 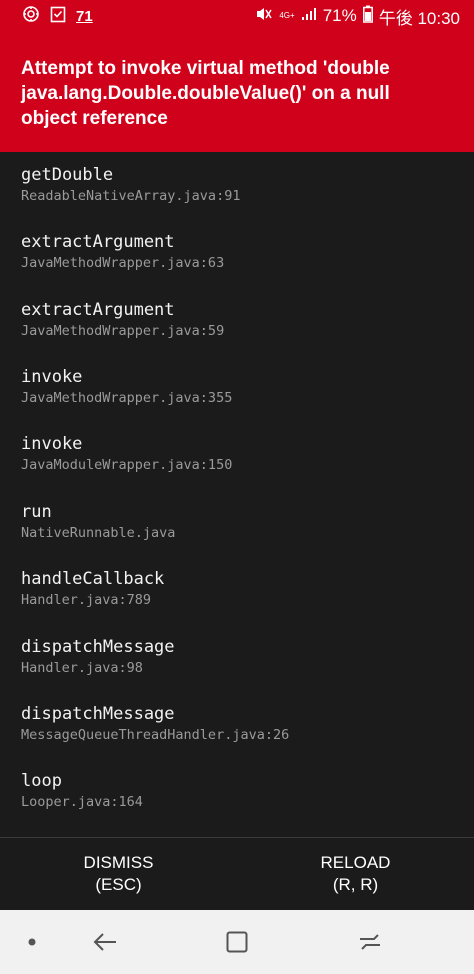 What do you see at coordinates (241, 589) in the screenshot?
I see `stack-frame: handleCallback Handler.java:789` at bounding box center [241, 589].